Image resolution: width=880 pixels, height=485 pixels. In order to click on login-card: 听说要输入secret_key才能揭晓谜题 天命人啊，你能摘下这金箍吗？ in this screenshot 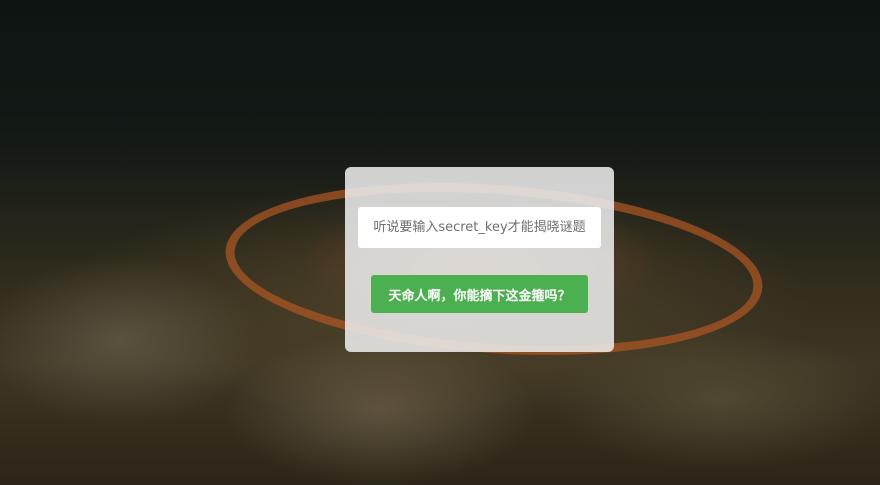, I will do `click(479, 259)`.